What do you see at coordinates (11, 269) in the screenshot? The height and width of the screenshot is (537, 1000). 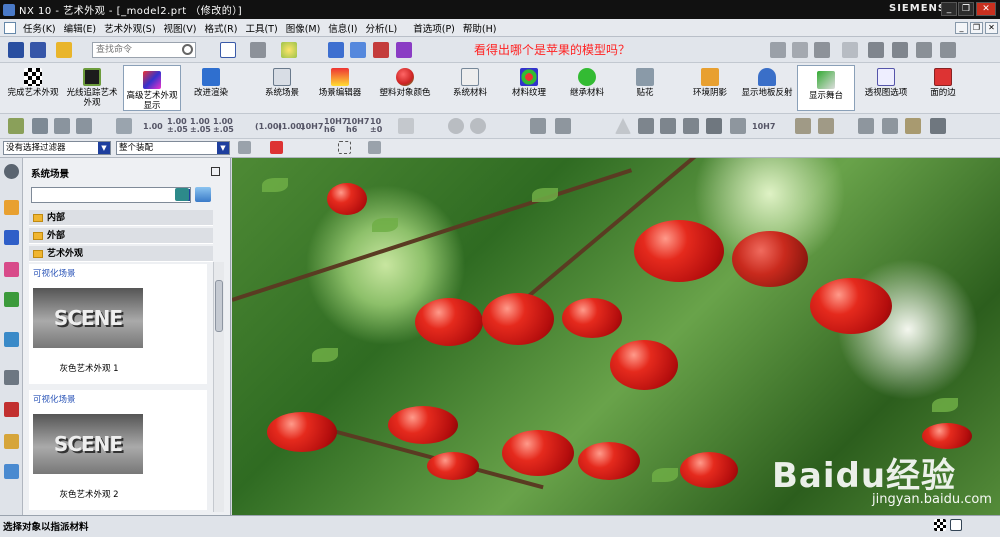 I see `part-navigator-icon` at bounding box center [11, 269].